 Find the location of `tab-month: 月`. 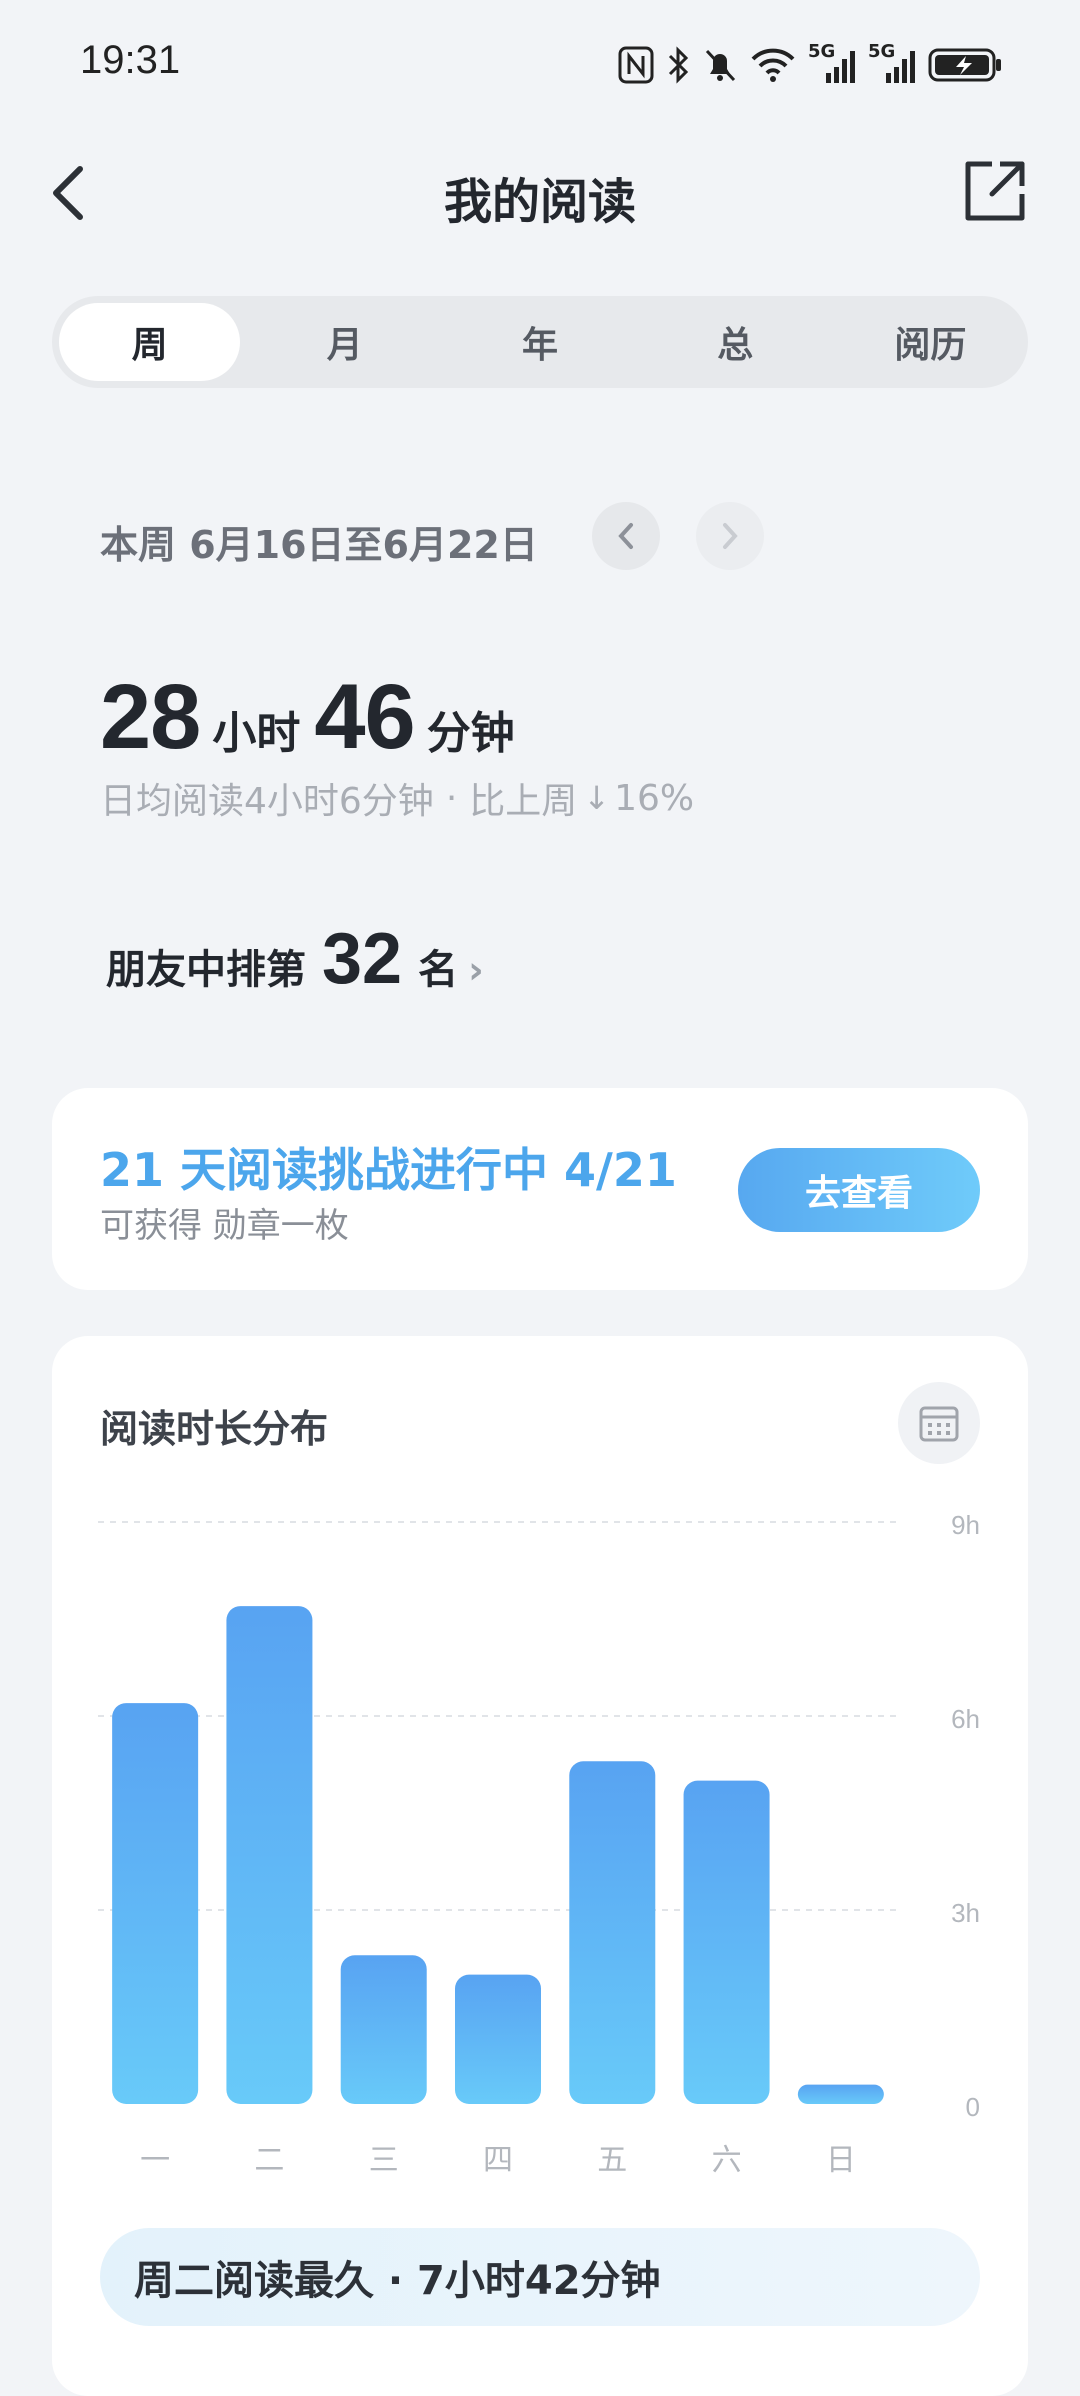

tab-month: 月 is located at coordinates (344, 342).